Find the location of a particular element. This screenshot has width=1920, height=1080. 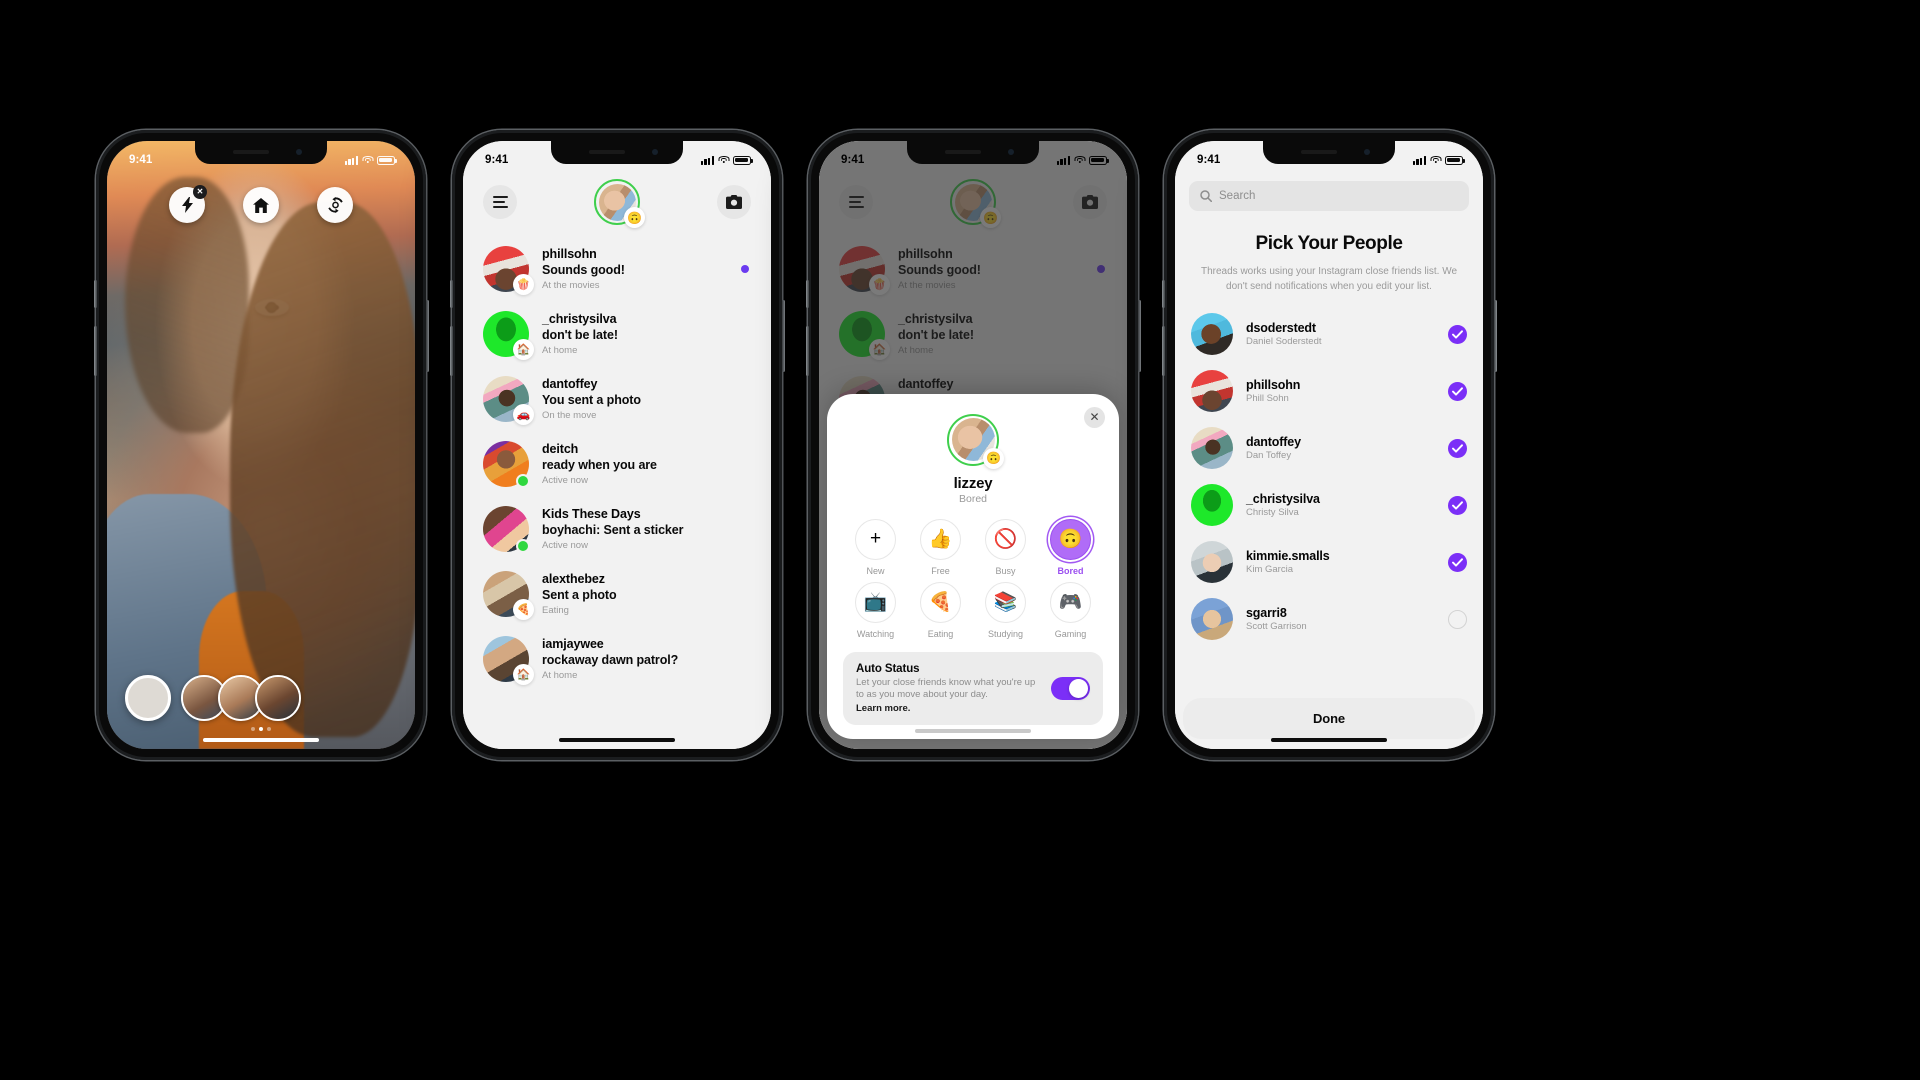

thread-row: 🍕 alexthebez Sent a photo Eating is located at coordinates (617, 594).